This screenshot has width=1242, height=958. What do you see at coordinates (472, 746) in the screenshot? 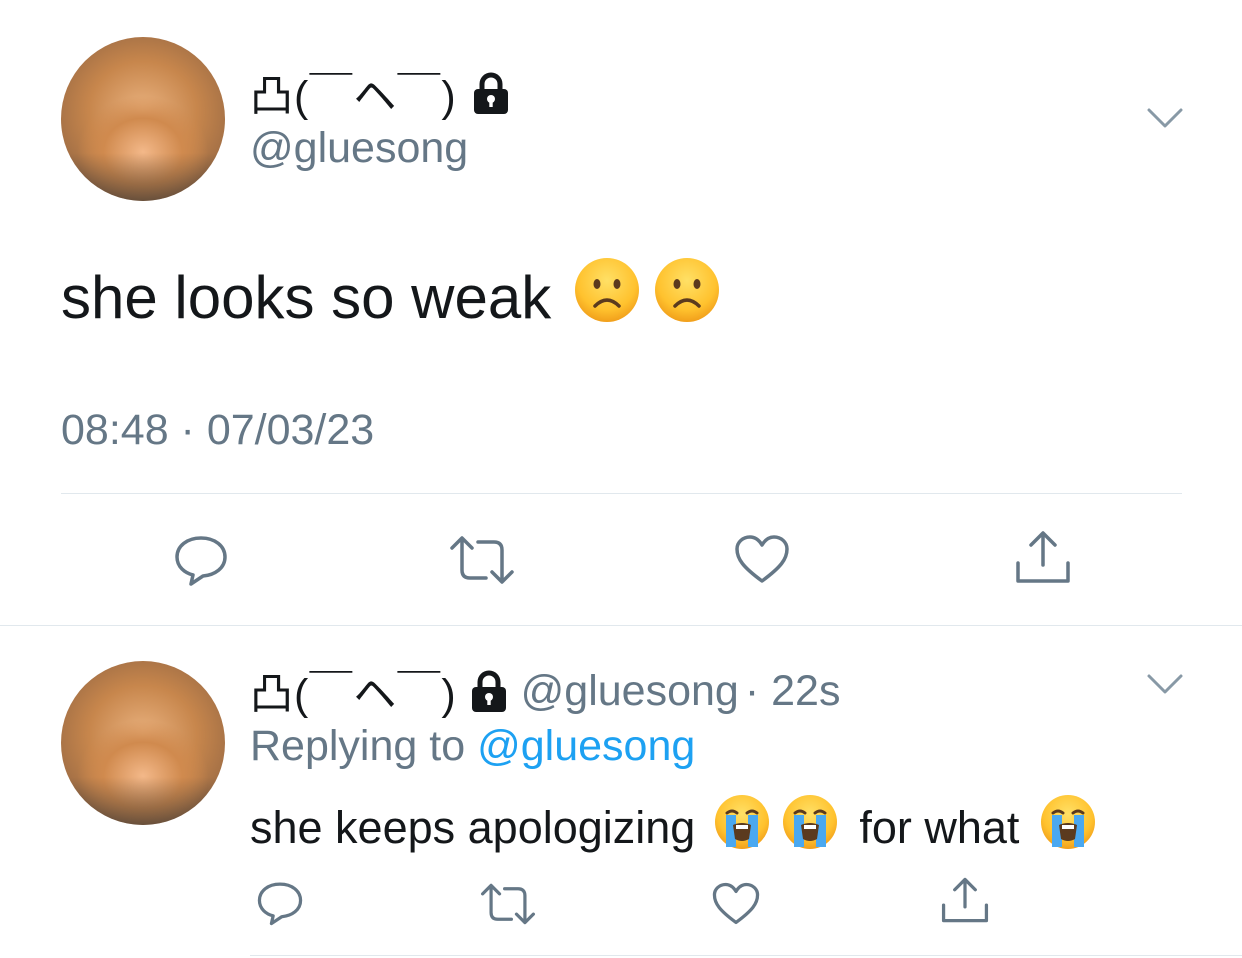
I see `replying-to: Replying to @gluesong` at bounding box center [472, 746].